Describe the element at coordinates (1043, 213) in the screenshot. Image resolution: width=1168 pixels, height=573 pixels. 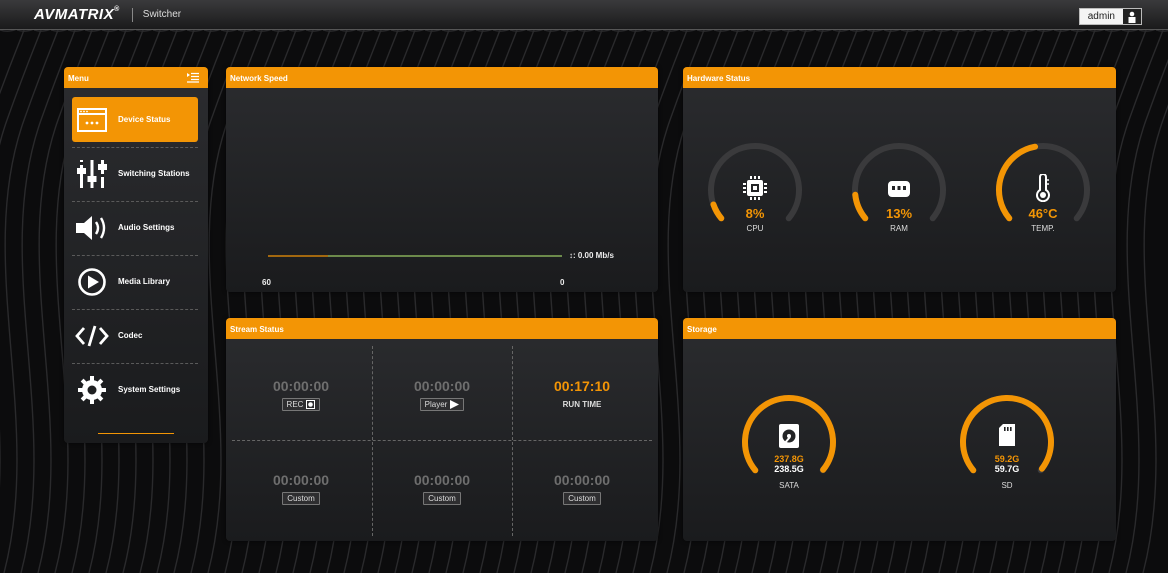
I see `temperature-value: 46°C` at that location.